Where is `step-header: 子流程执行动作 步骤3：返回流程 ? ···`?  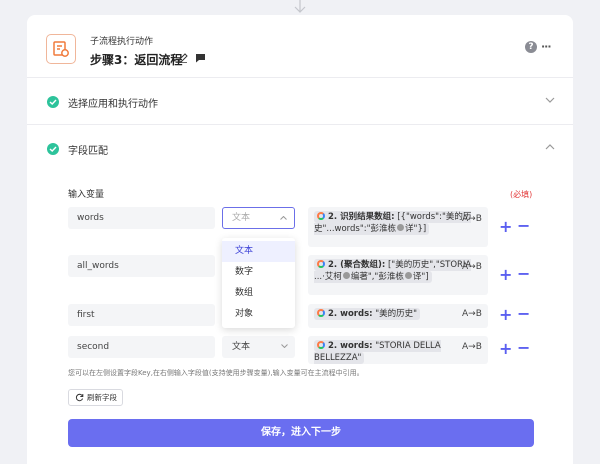 step-header: 子流程执行动作 步骤3：返回流程 ? ··· is located at coordinates (300, 46).